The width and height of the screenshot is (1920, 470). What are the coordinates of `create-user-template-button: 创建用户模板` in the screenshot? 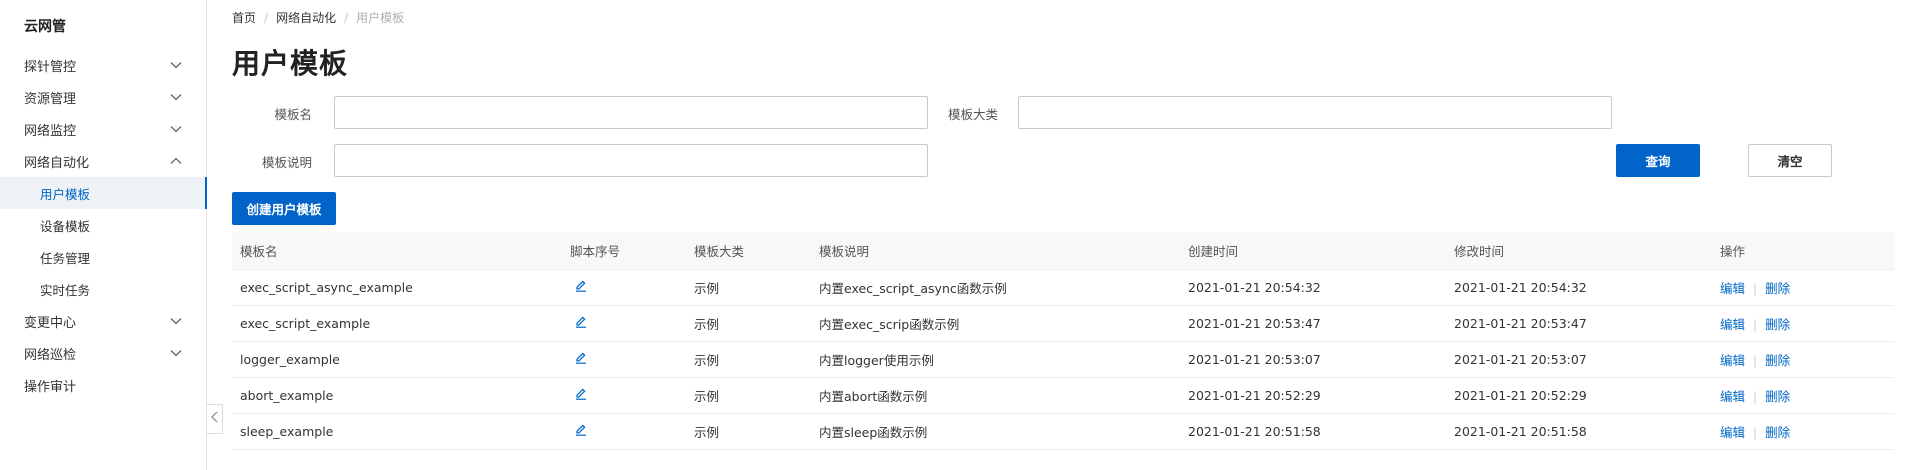 It's located at (284, 208).